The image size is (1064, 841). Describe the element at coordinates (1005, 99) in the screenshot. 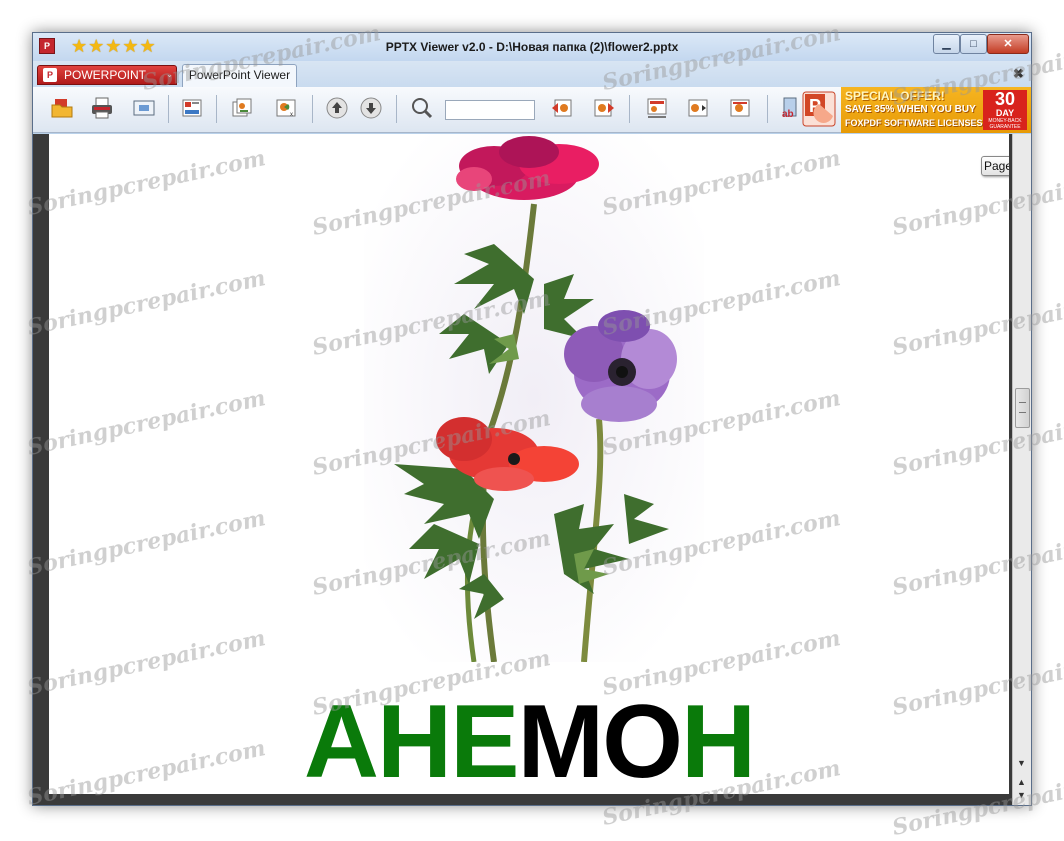

I see `badge-number: 30` at that location.